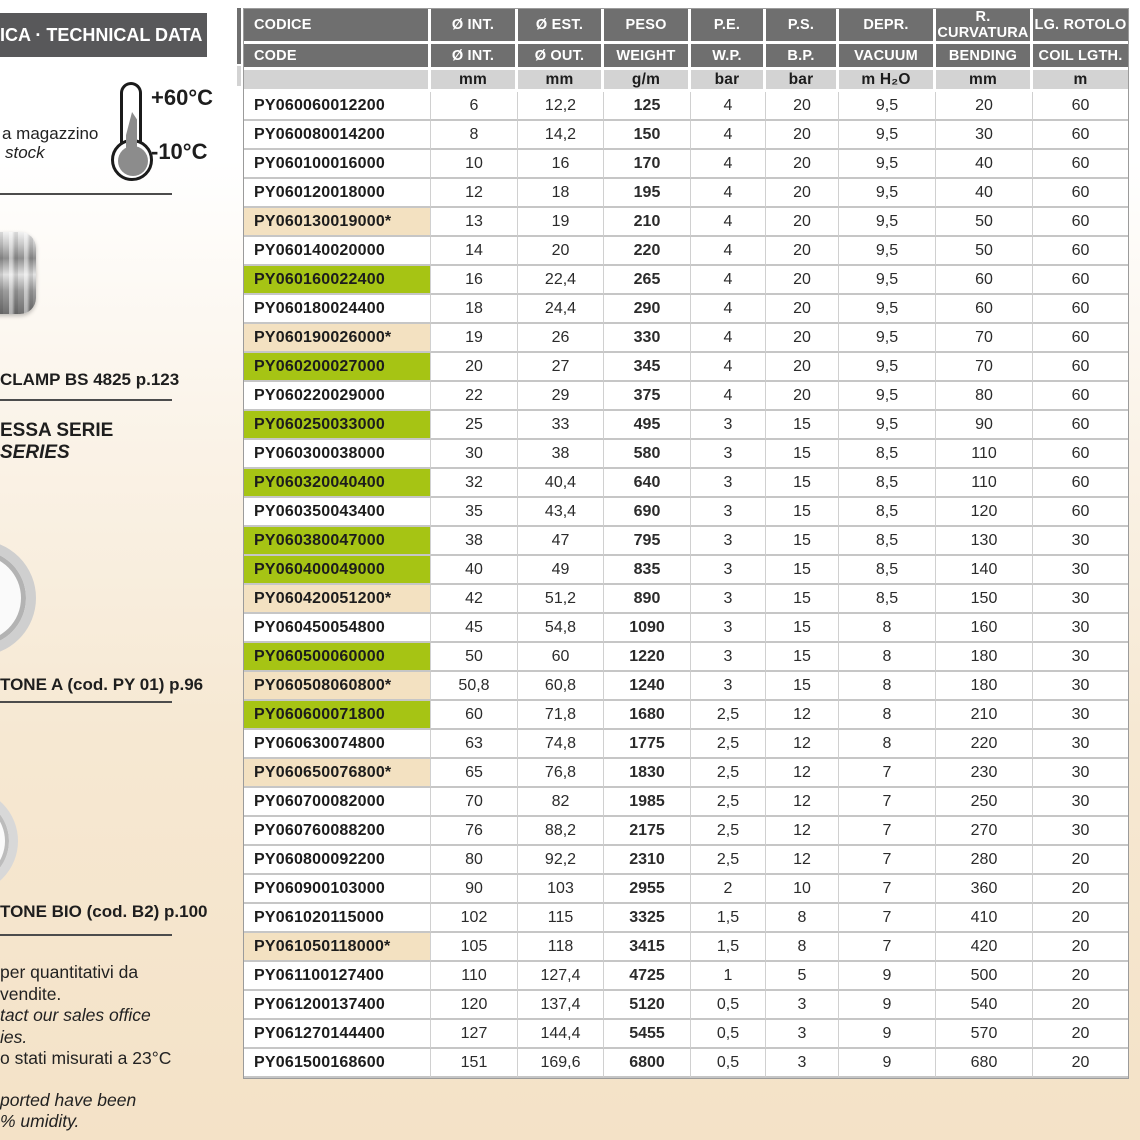 This screenshot has height=1140, width=1140. Describe the element at coordinates (647, 26) in the screenshot. I see `column-header: PESO` at that location.